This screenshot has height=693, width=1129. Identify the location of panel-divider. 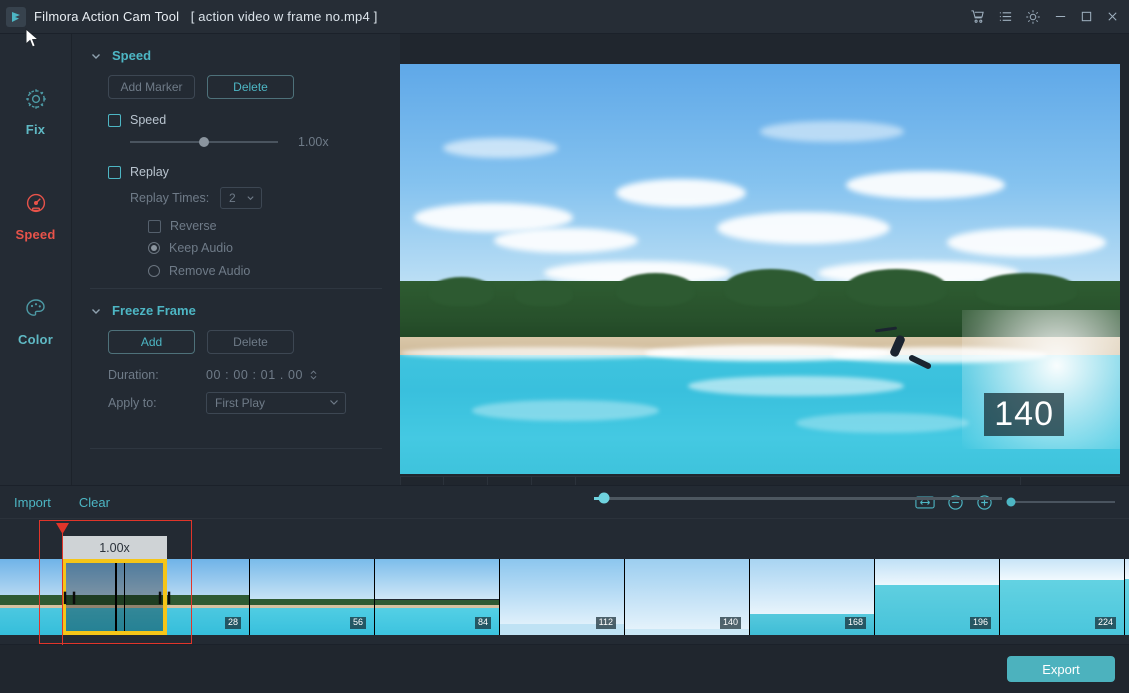
(236, 288).